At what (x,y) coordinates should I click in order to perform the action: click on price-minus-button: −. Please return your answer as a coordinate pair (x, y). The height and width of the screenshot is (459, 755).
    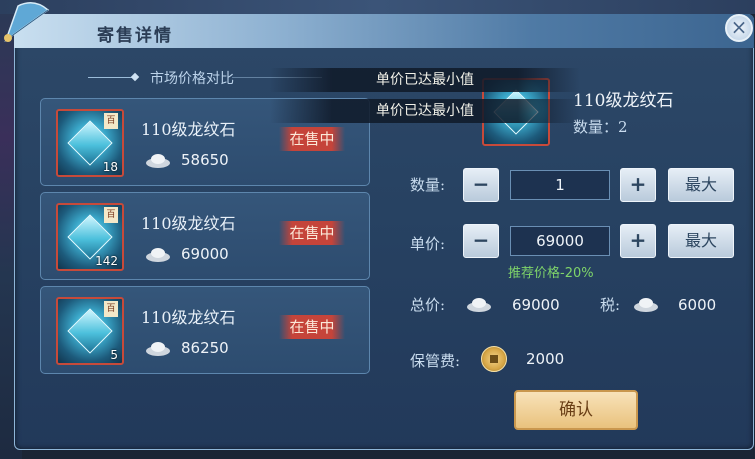
    Looking at the image, I should click on (481, 241).